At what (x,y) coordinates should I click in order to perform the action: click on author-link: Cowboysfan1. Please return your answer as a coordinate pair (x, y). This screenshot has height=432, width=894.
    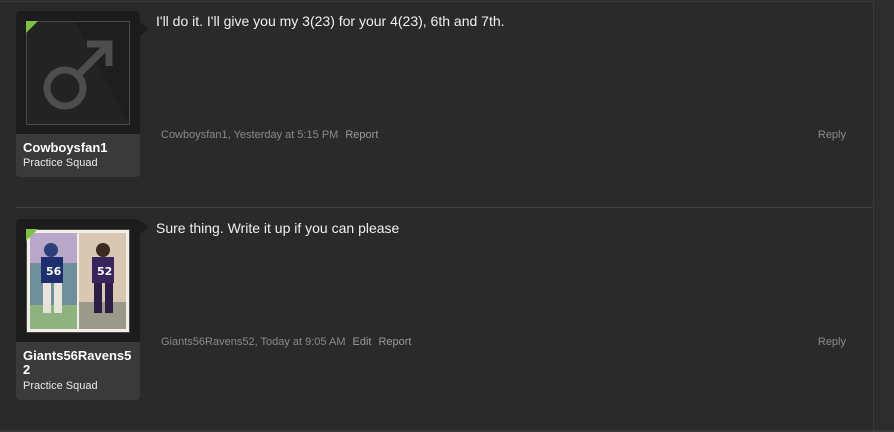
    Looking at the image, I should click on (194, 135).